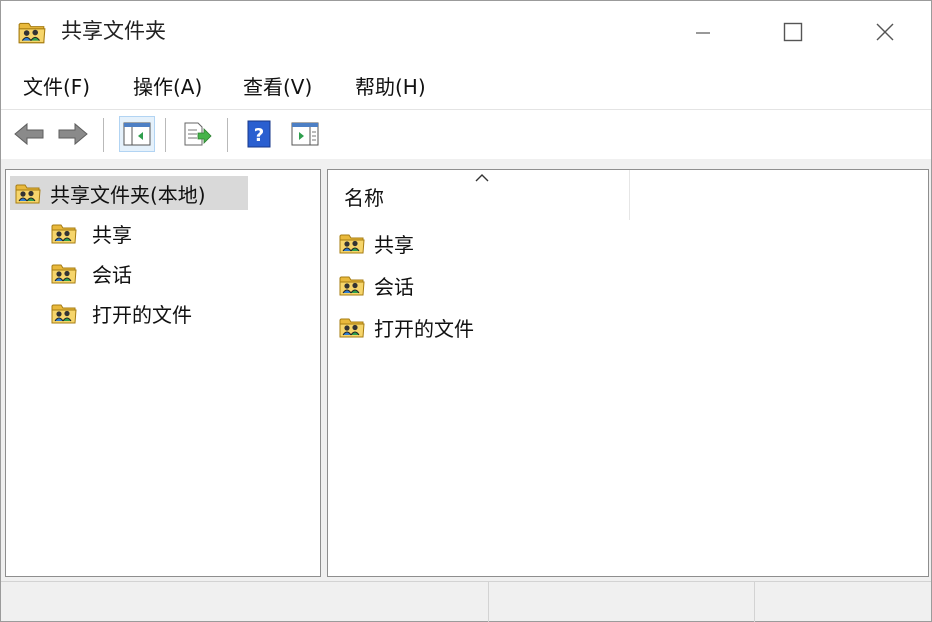  I want to click on show-hide-action-pane-button, so click(305, 134).